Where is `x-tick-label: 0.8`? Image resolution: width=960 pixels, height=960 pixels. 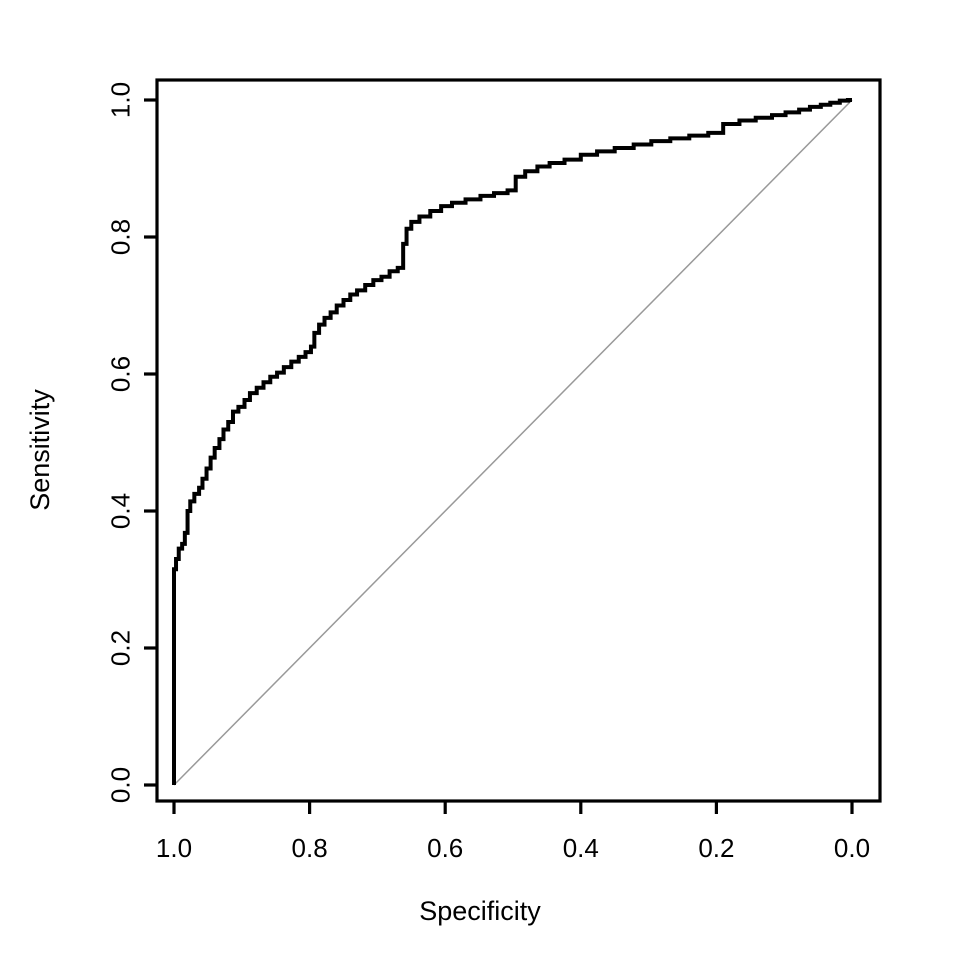 x-tick-label: 0.8 is located at coordinates (309, 848).